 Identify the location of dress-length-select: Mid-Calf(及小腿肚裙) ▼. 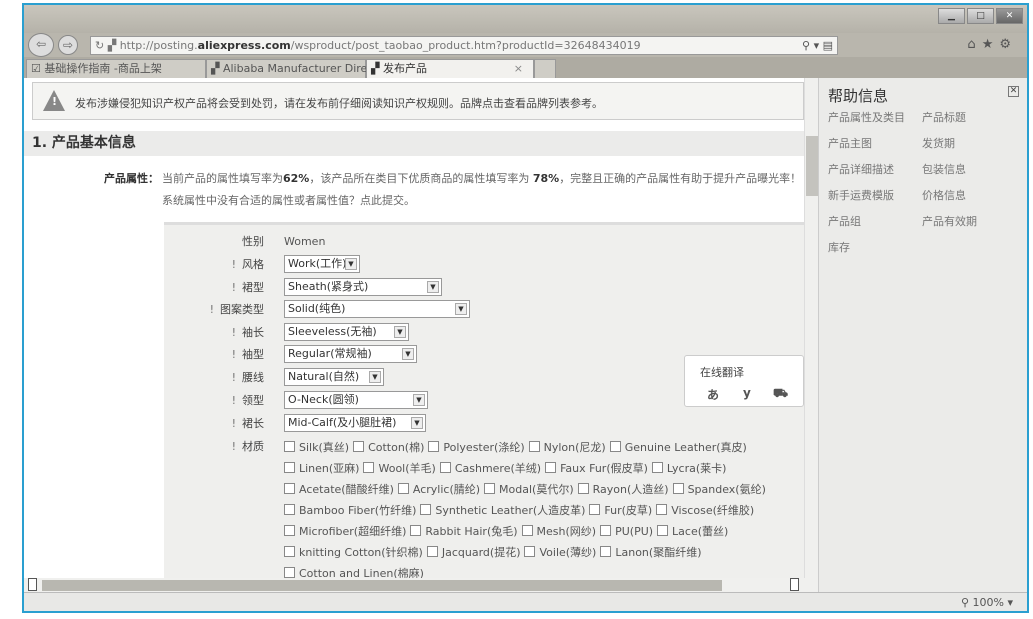
(355, 423).